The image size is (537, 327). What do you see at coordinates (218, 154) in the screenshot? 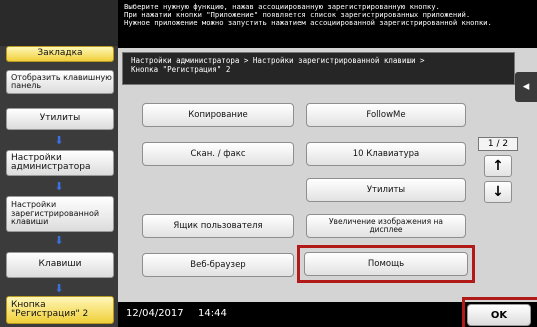
I see `scan-fax-button: Скан. / факс` at bounding box center [218, 154].